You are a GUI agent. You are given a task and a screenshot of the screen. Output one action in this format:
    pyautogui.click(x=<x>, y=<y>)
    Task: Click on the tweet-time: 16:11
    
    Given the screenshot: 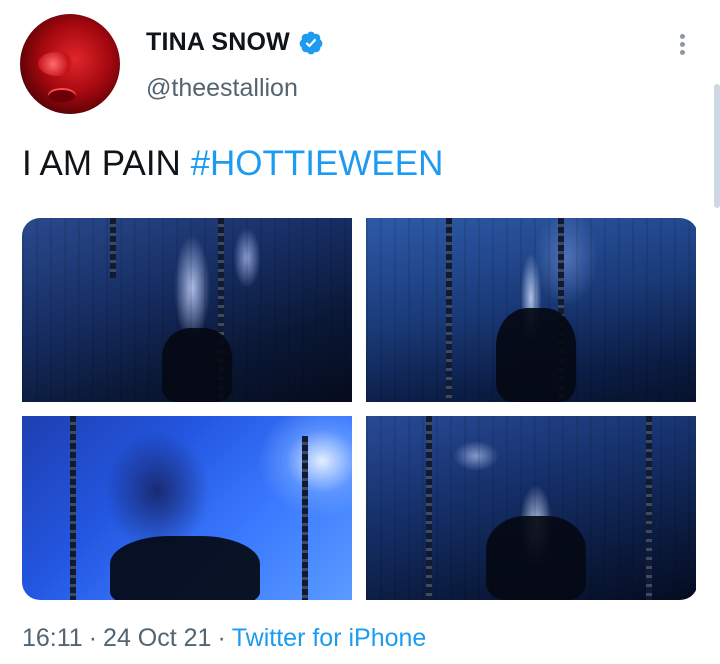 What is the action you would take?
    pyautogui.click(x=52, y=638)
    